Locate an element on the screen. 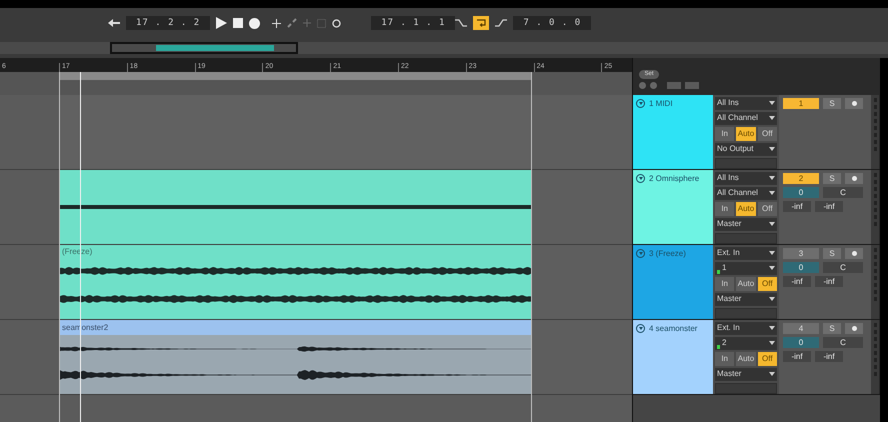 Image resolution: width=888 pixels, height=422 pixels. circle-icon is located at coordinates (337, 23).